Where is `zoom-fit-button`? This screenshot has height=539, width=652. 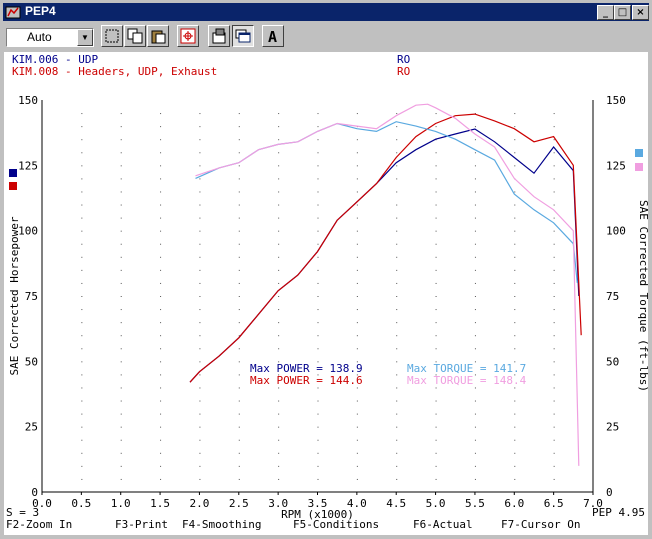
zoom-fit-button is located at coordinates (188, 36).